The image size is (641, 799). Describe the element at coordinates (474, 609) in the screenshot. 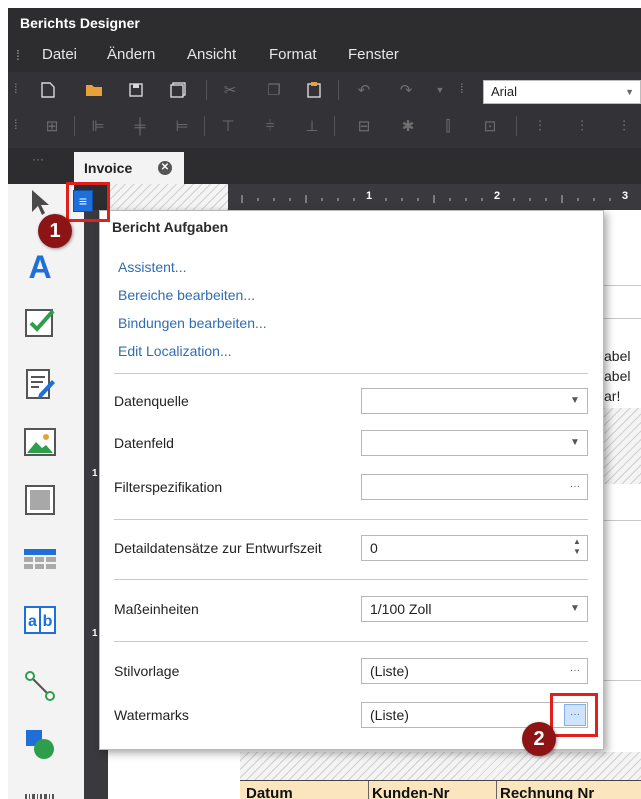

I see `masseinheiten-select: 1/100 Zoll ▼` at that location.